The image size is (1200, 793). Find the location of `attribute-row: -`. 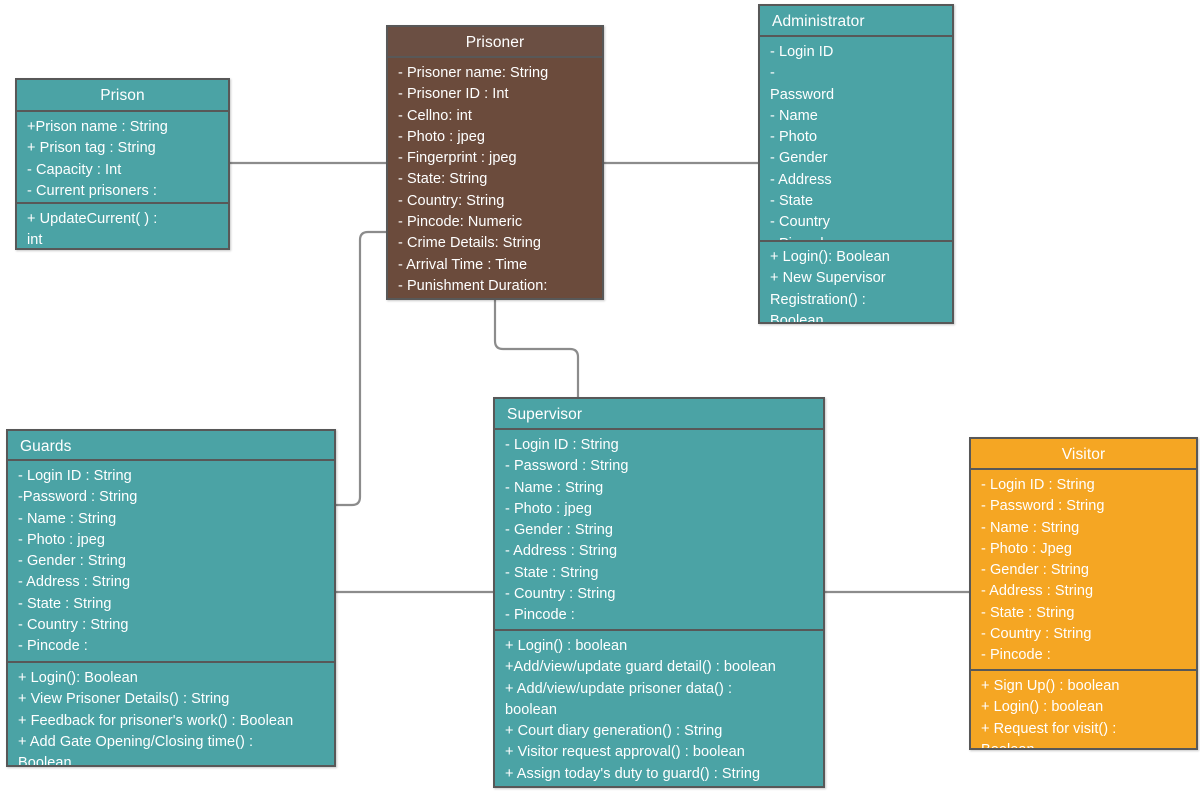

attribute-row: - is located at coordinates (772, 73).